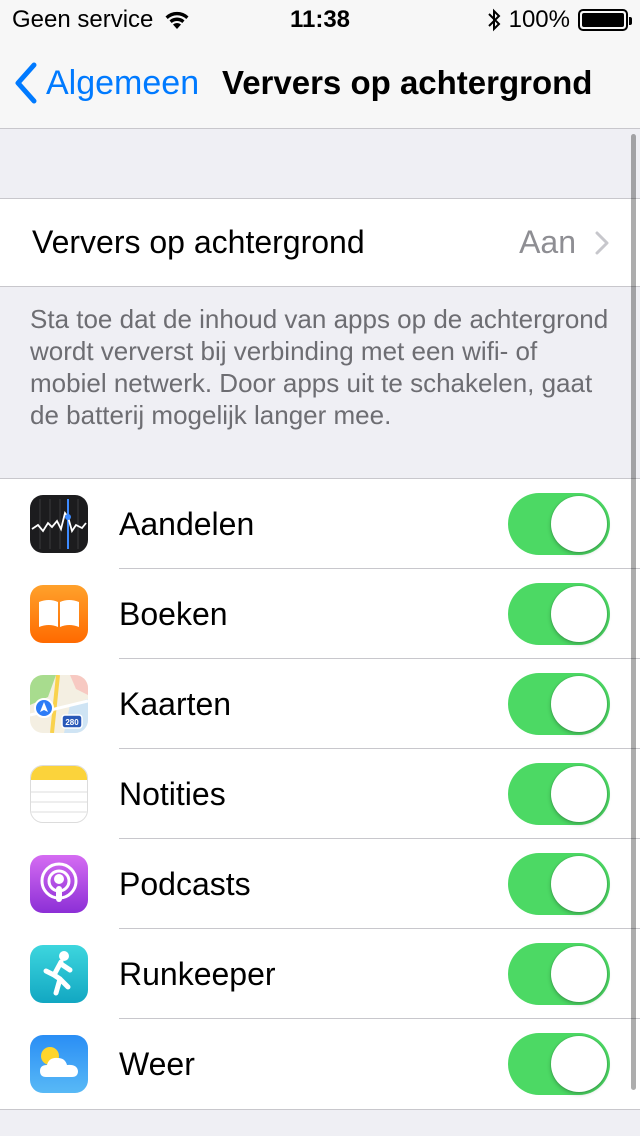  What do you see at coordinates (59, 884) in the screenshot?
I see `podcasts-icon` at bounding box center [59, 884].